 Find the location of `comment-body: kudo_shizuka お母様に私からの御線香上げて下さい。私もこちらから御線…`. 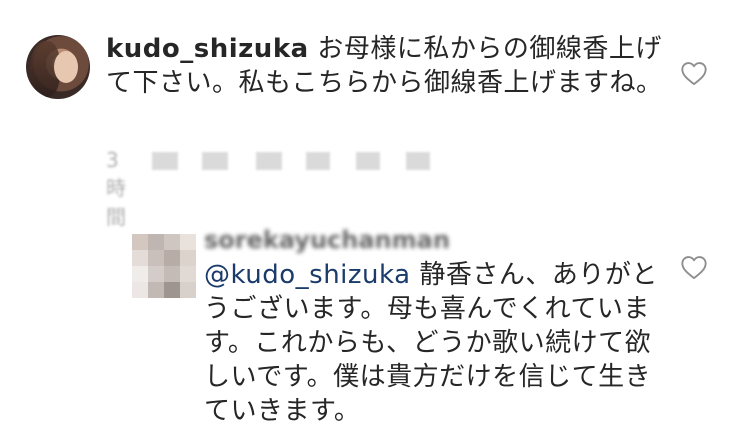

comment-body: kudo_shizuka お母様に私からの御線香上げて下さい。私もこちらから御線… is located at coordinates (386, 66).